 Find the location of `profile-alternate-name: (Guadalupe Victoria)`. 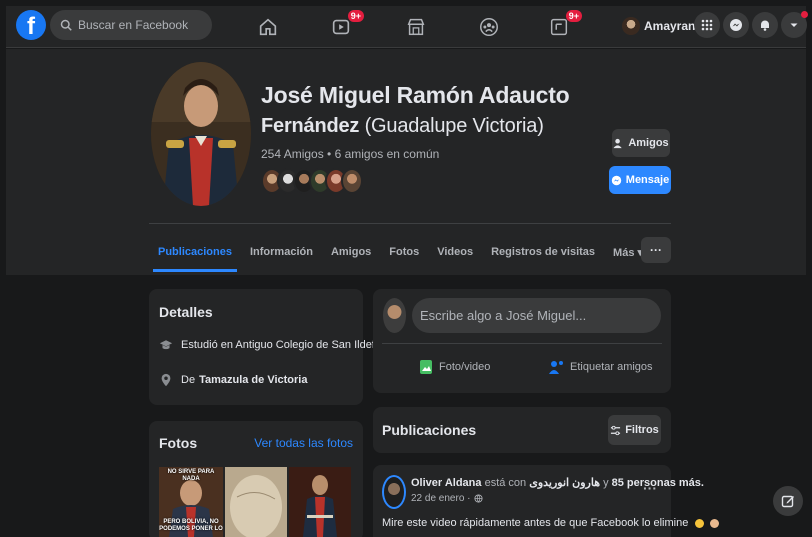

profile-alternate-name: (Guadalupe Victoria) is located at coordinates (454, 126).